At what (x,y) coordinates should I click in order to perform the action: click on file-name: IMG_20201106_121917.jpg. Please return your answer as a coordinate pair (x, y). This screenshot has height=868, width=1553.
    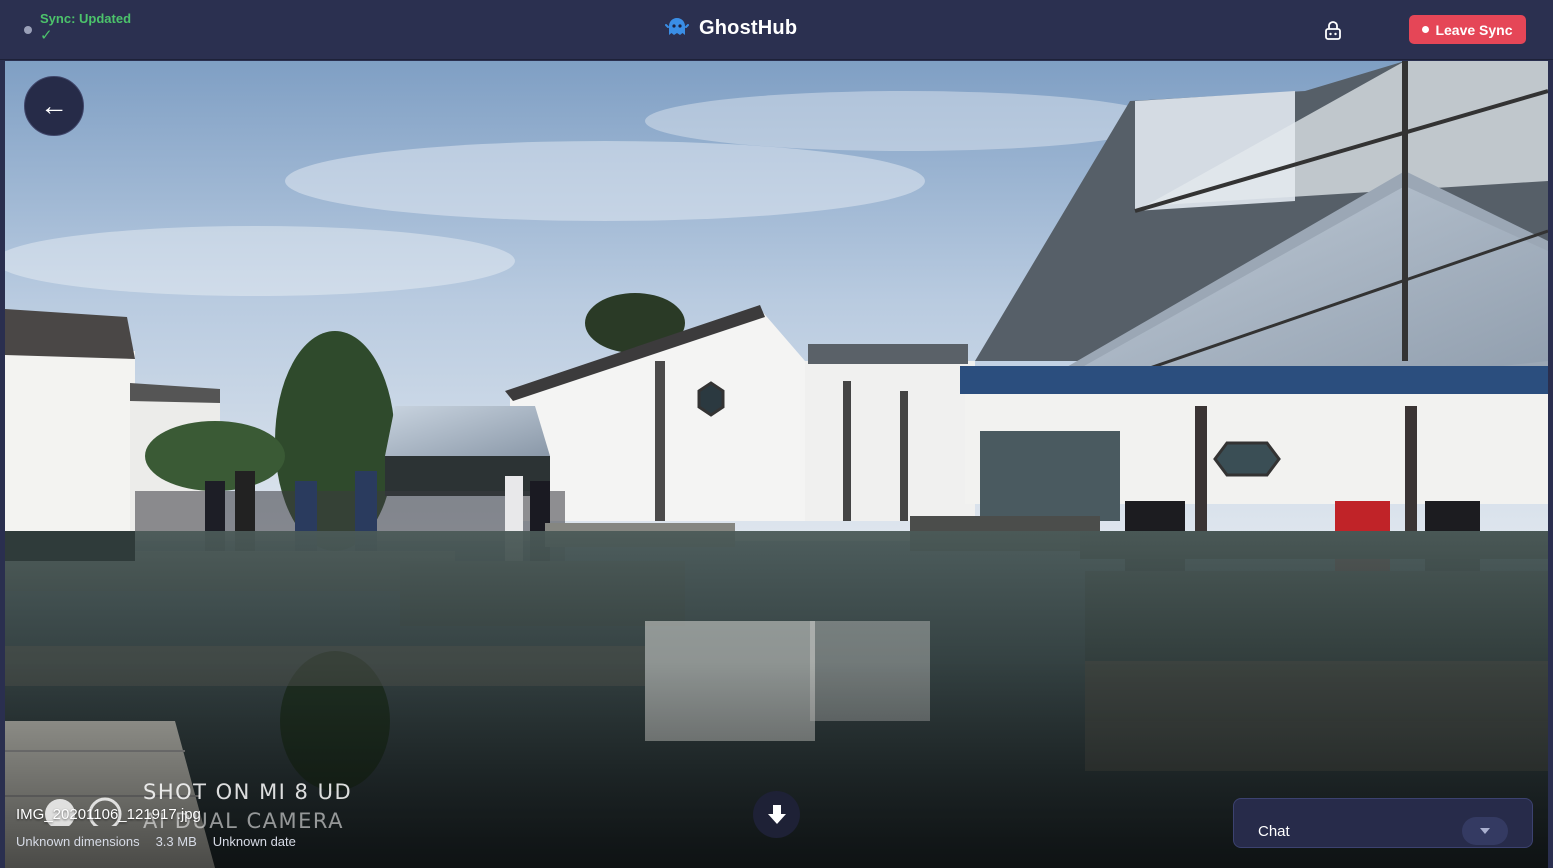
    Looking at the image, I should click on (108, 814).